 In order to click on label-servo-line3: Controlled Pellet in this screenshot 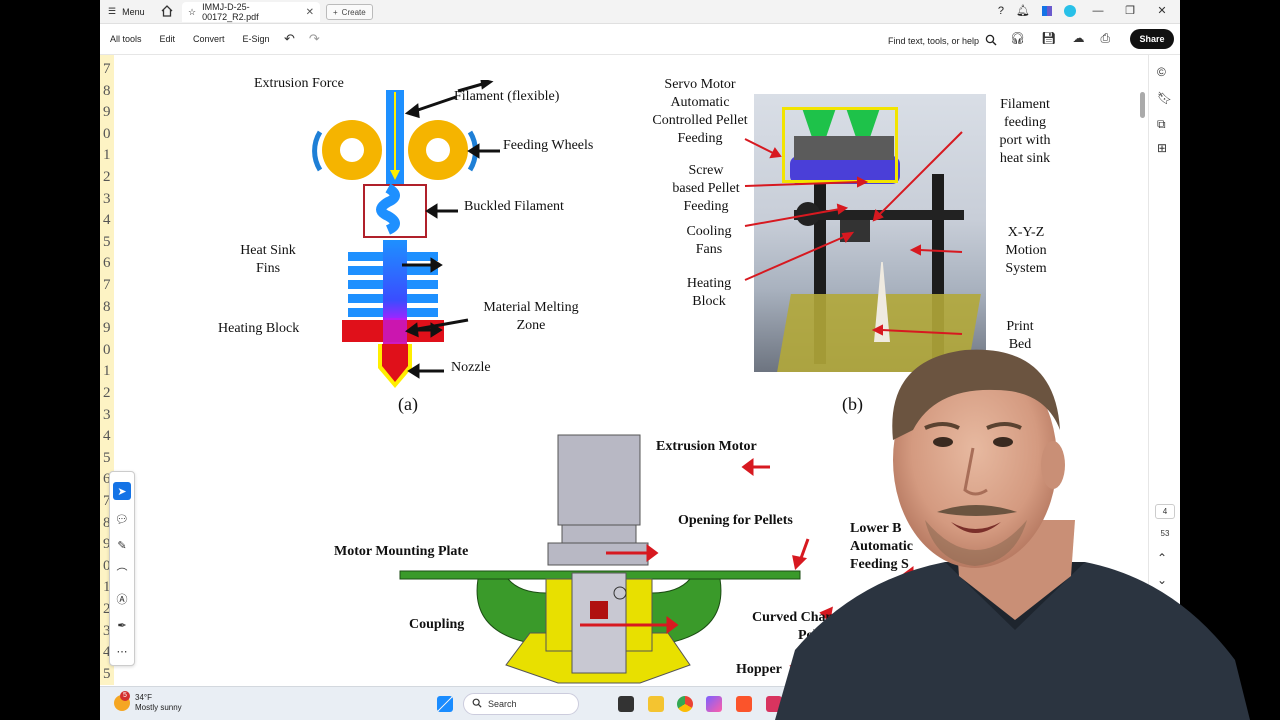, I will do `click(700, 120)`.